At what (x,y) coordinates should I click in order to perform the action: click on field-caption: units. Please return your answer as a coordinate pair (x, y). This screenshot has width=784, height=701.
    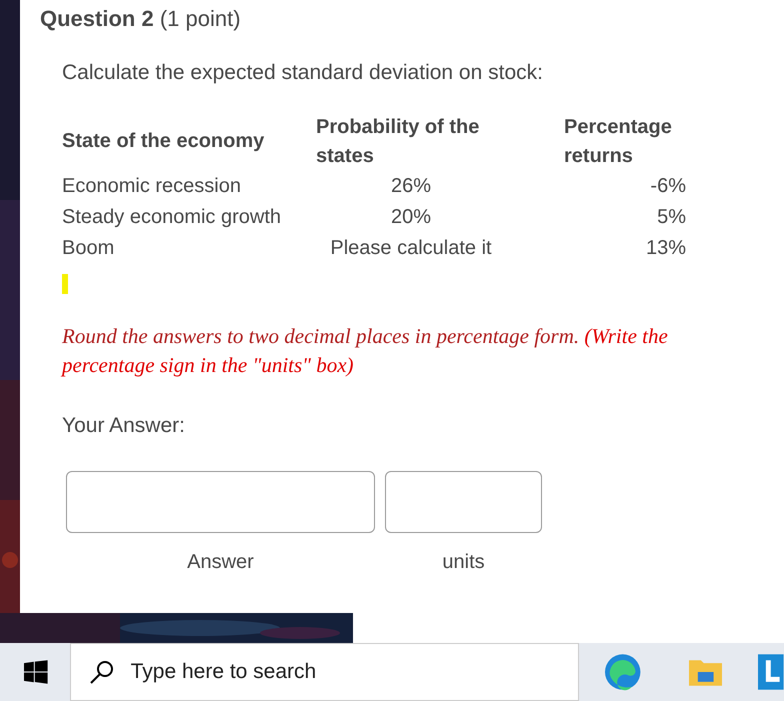
    Looking at the image, I should click on (463, 562).